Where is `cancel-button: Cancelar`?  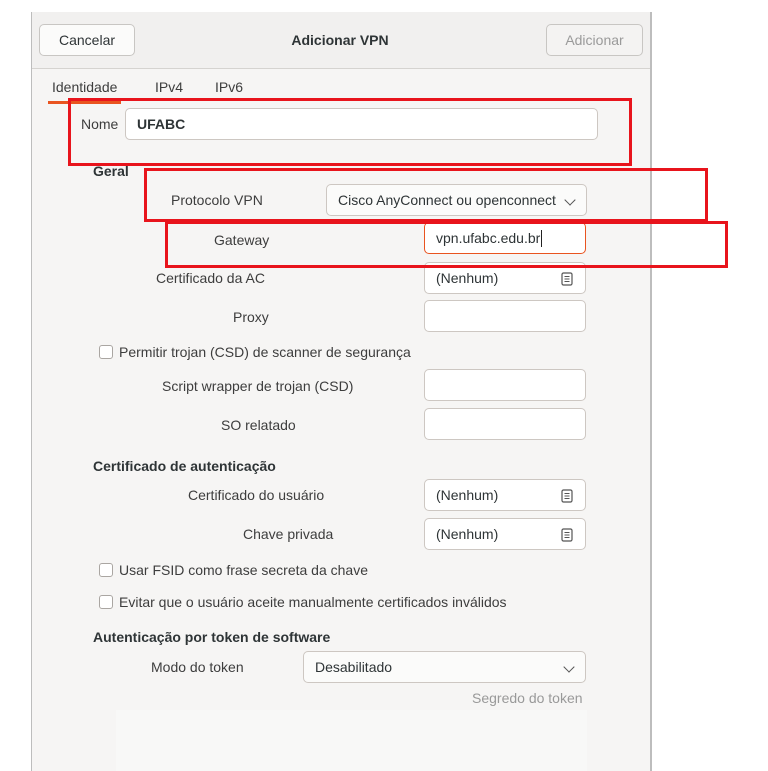
cancel-button: Cancelar is located at coordinates (87, 40).